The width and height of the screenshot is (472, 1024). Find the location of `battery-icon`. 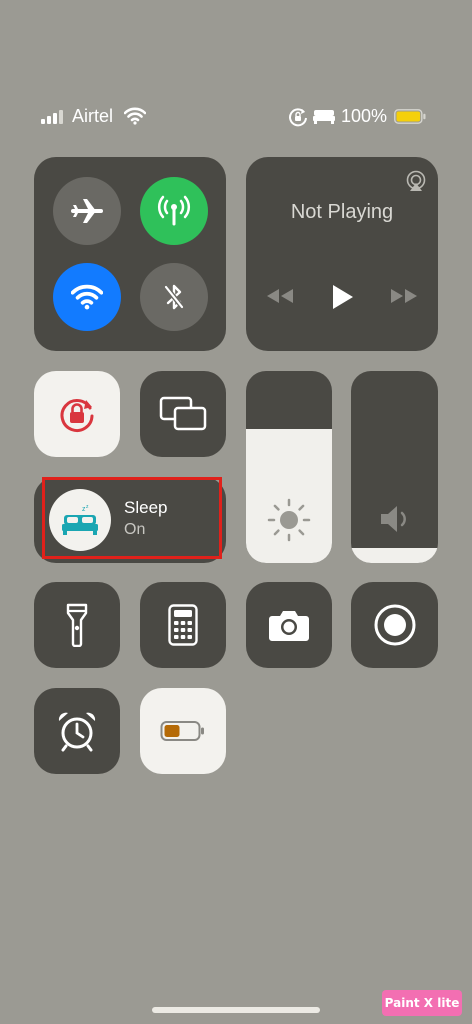

battery-icon is located at coordinates (410, 116).